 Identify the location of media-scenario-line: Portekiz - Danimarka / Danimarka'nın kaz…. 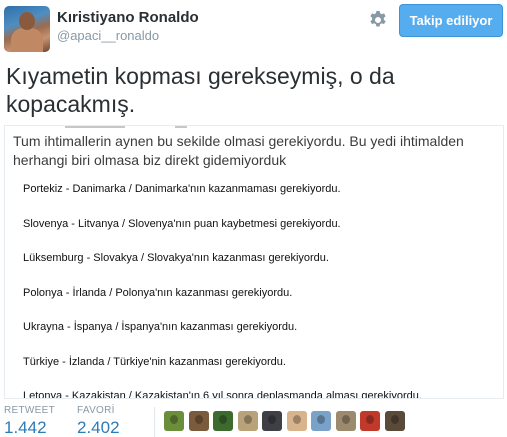
(182, 189).